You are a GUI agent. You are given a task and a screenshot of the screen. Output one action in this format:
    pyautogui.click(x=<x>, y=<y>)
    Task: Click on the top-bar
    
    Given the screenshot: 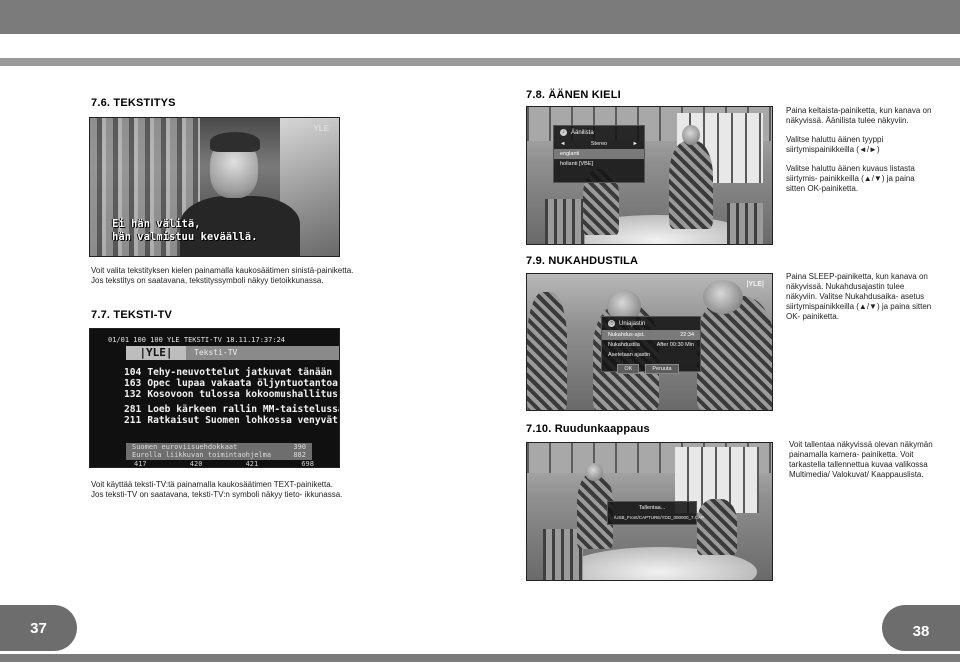 What is the action you would take?
    pyautogui.click(x=480, y=17)
    